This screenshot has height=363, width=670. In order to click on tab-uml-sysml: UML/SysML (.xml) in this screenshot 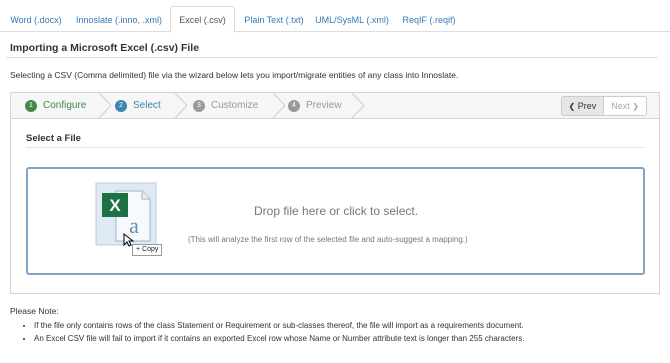, I will do `click(352, 20)`.